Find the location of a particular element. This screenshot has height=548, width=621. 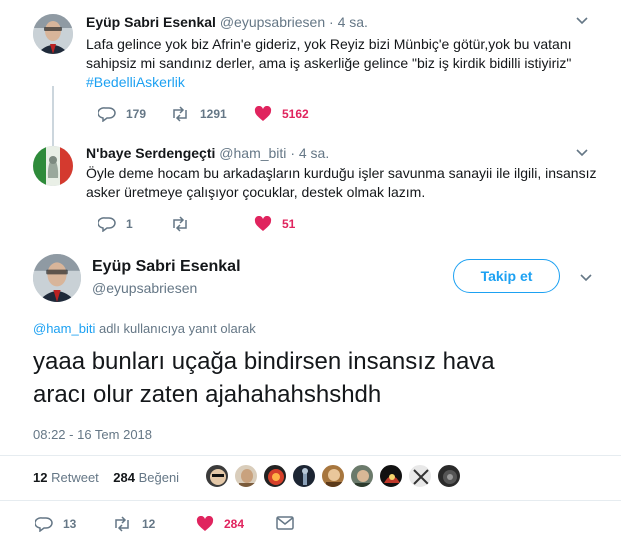

reply-count: 179 is located at coordinates (136, 114).